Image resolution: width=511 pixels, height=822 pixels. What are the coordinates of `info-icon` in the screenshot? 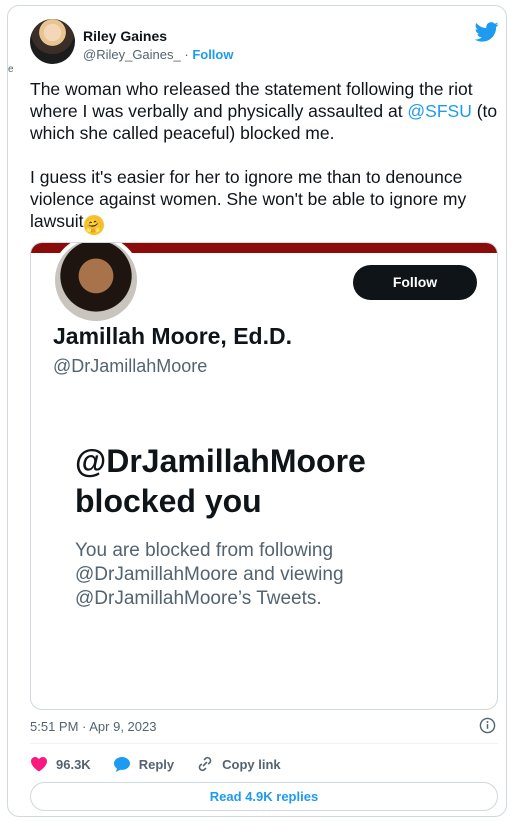 It's located at (487, 725).